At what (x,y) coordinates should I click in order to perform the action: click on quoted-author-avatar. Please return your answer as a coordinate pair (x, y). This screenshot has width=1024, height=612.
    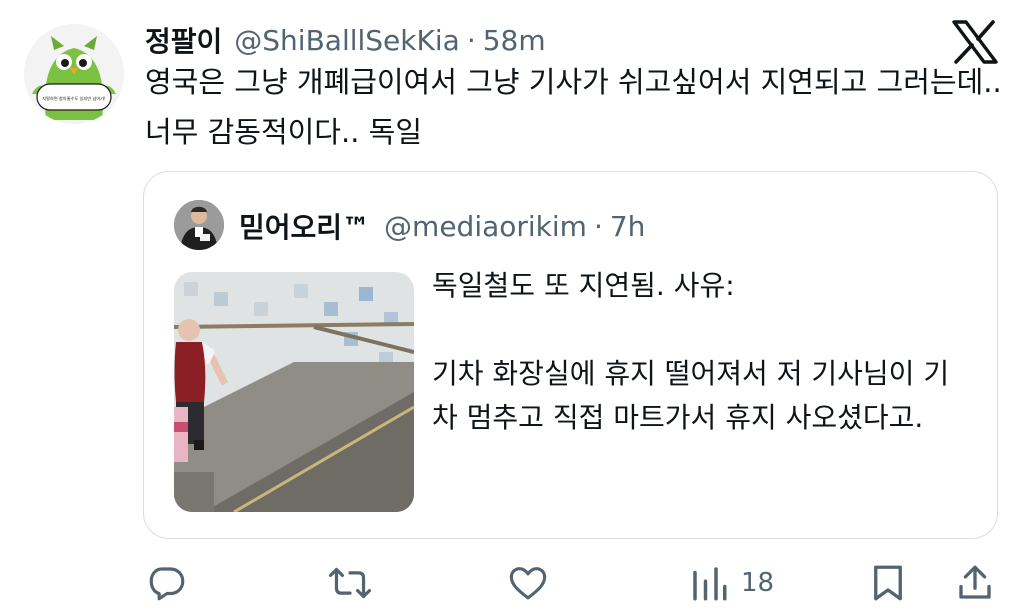
    Looking at the image, I should click on (199, 225).